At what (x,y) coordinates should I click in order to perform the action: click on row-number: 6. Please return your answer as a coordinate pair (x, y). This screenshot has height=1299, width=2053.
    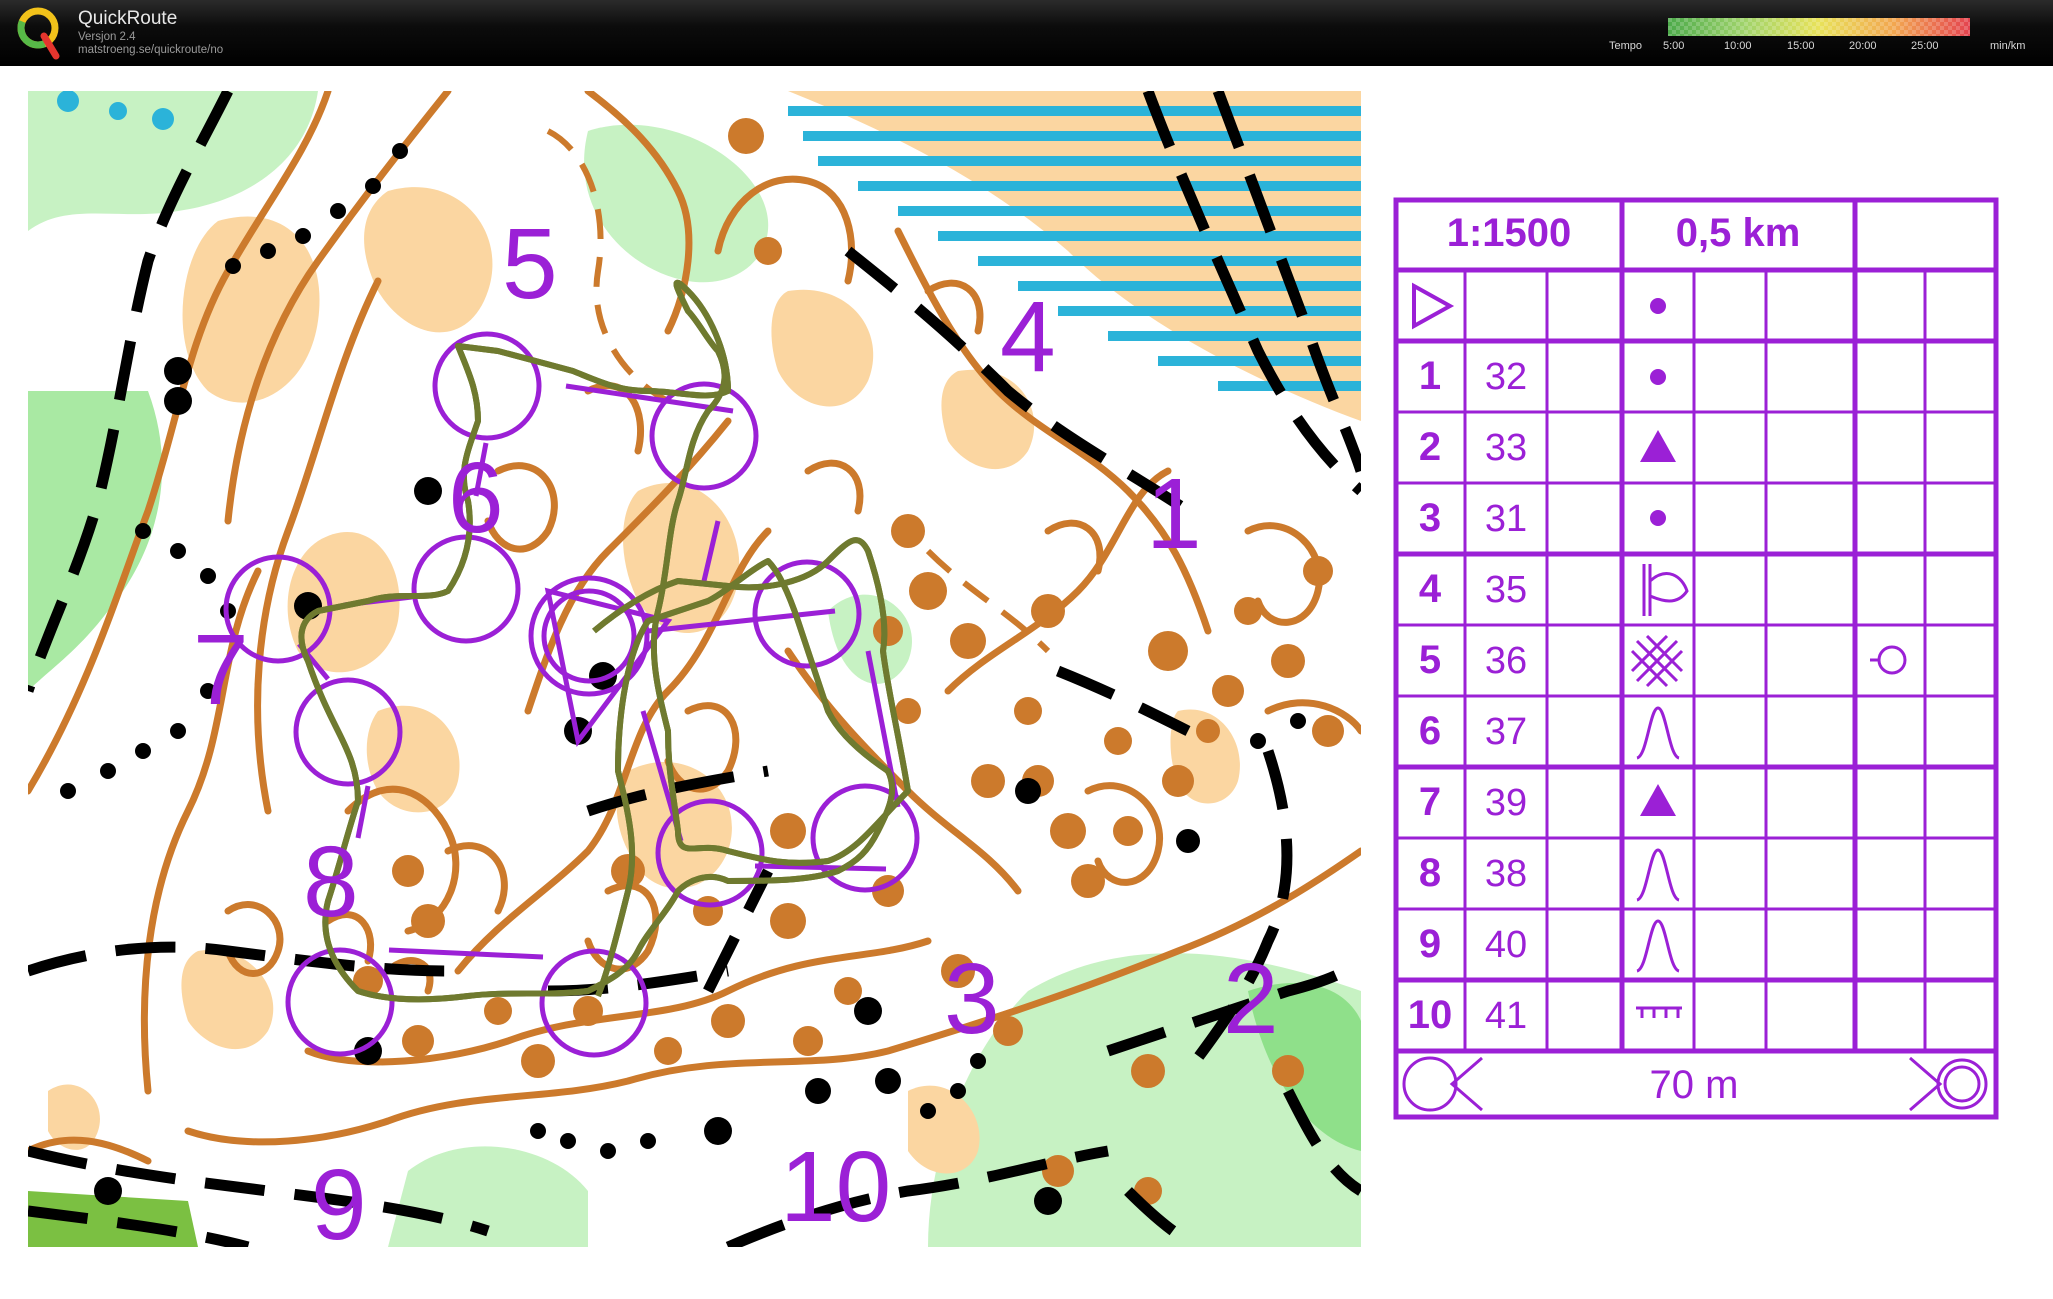
    Looking at the image, I should click on (1430, 731).